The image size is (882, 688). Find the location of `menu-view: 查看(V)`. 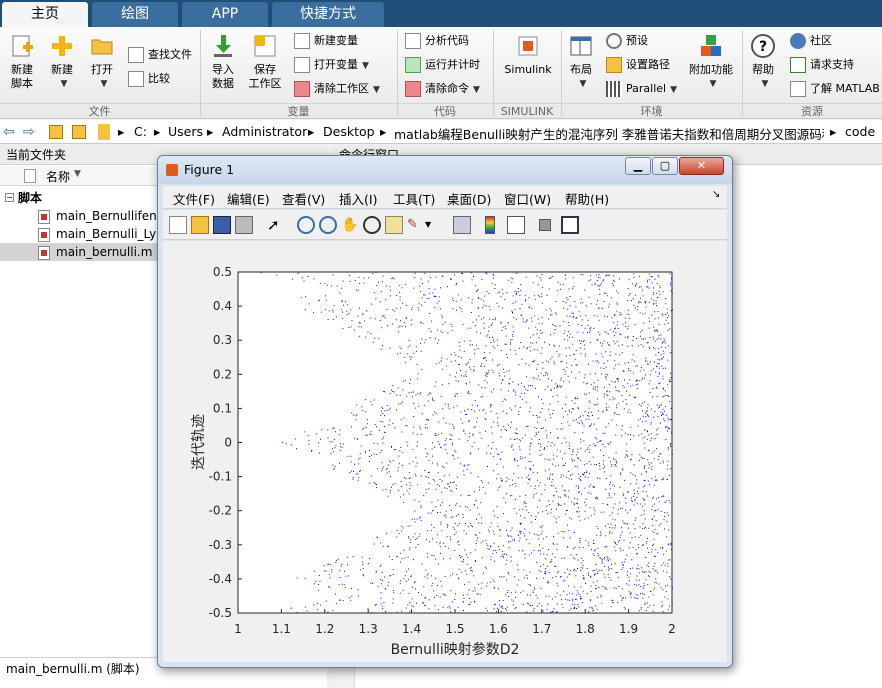

menu-view: 查看(V) is located at coordinates (303, 198).